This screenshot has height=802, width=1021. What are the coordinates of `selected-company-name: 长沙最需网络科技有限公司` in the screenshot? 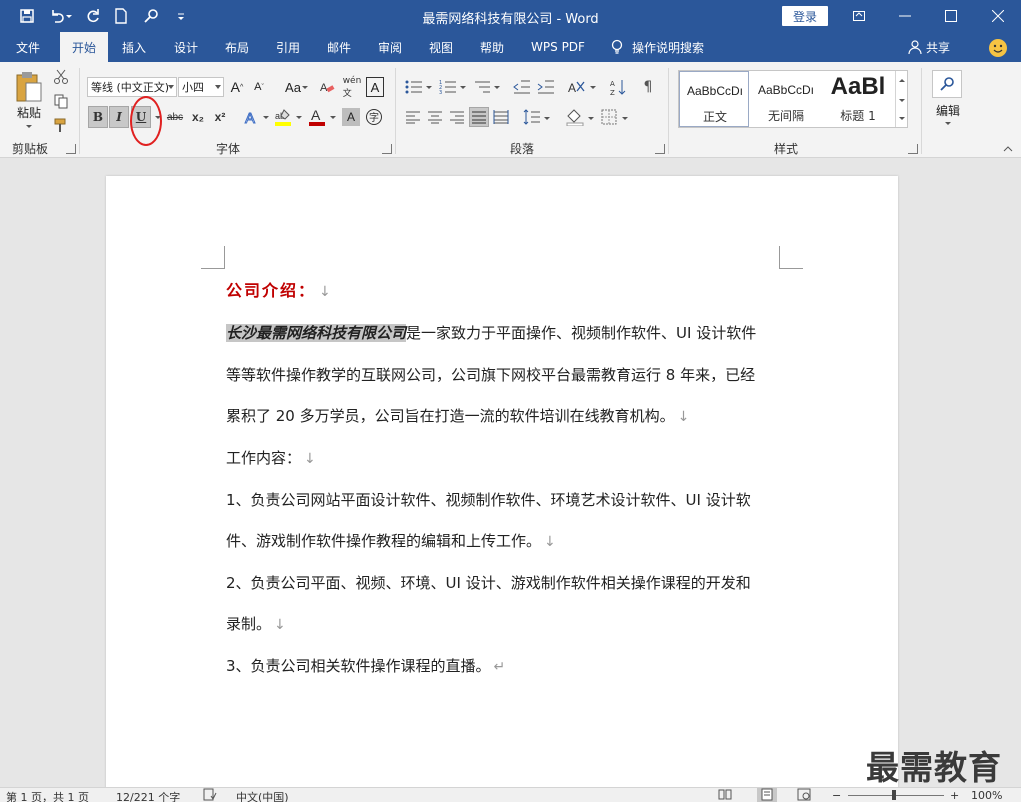 It's located at (316, 333).